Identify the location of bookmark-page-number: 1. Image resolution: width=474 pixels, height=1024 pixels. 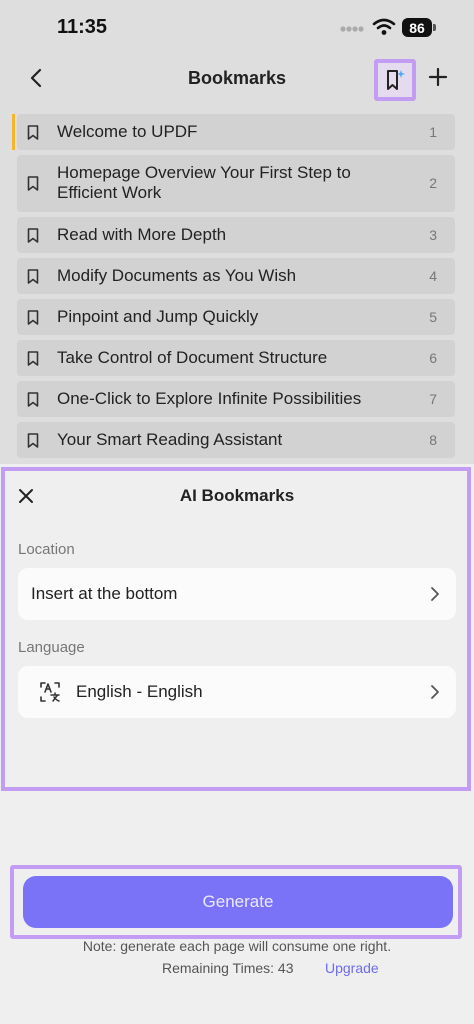
(433, 132).